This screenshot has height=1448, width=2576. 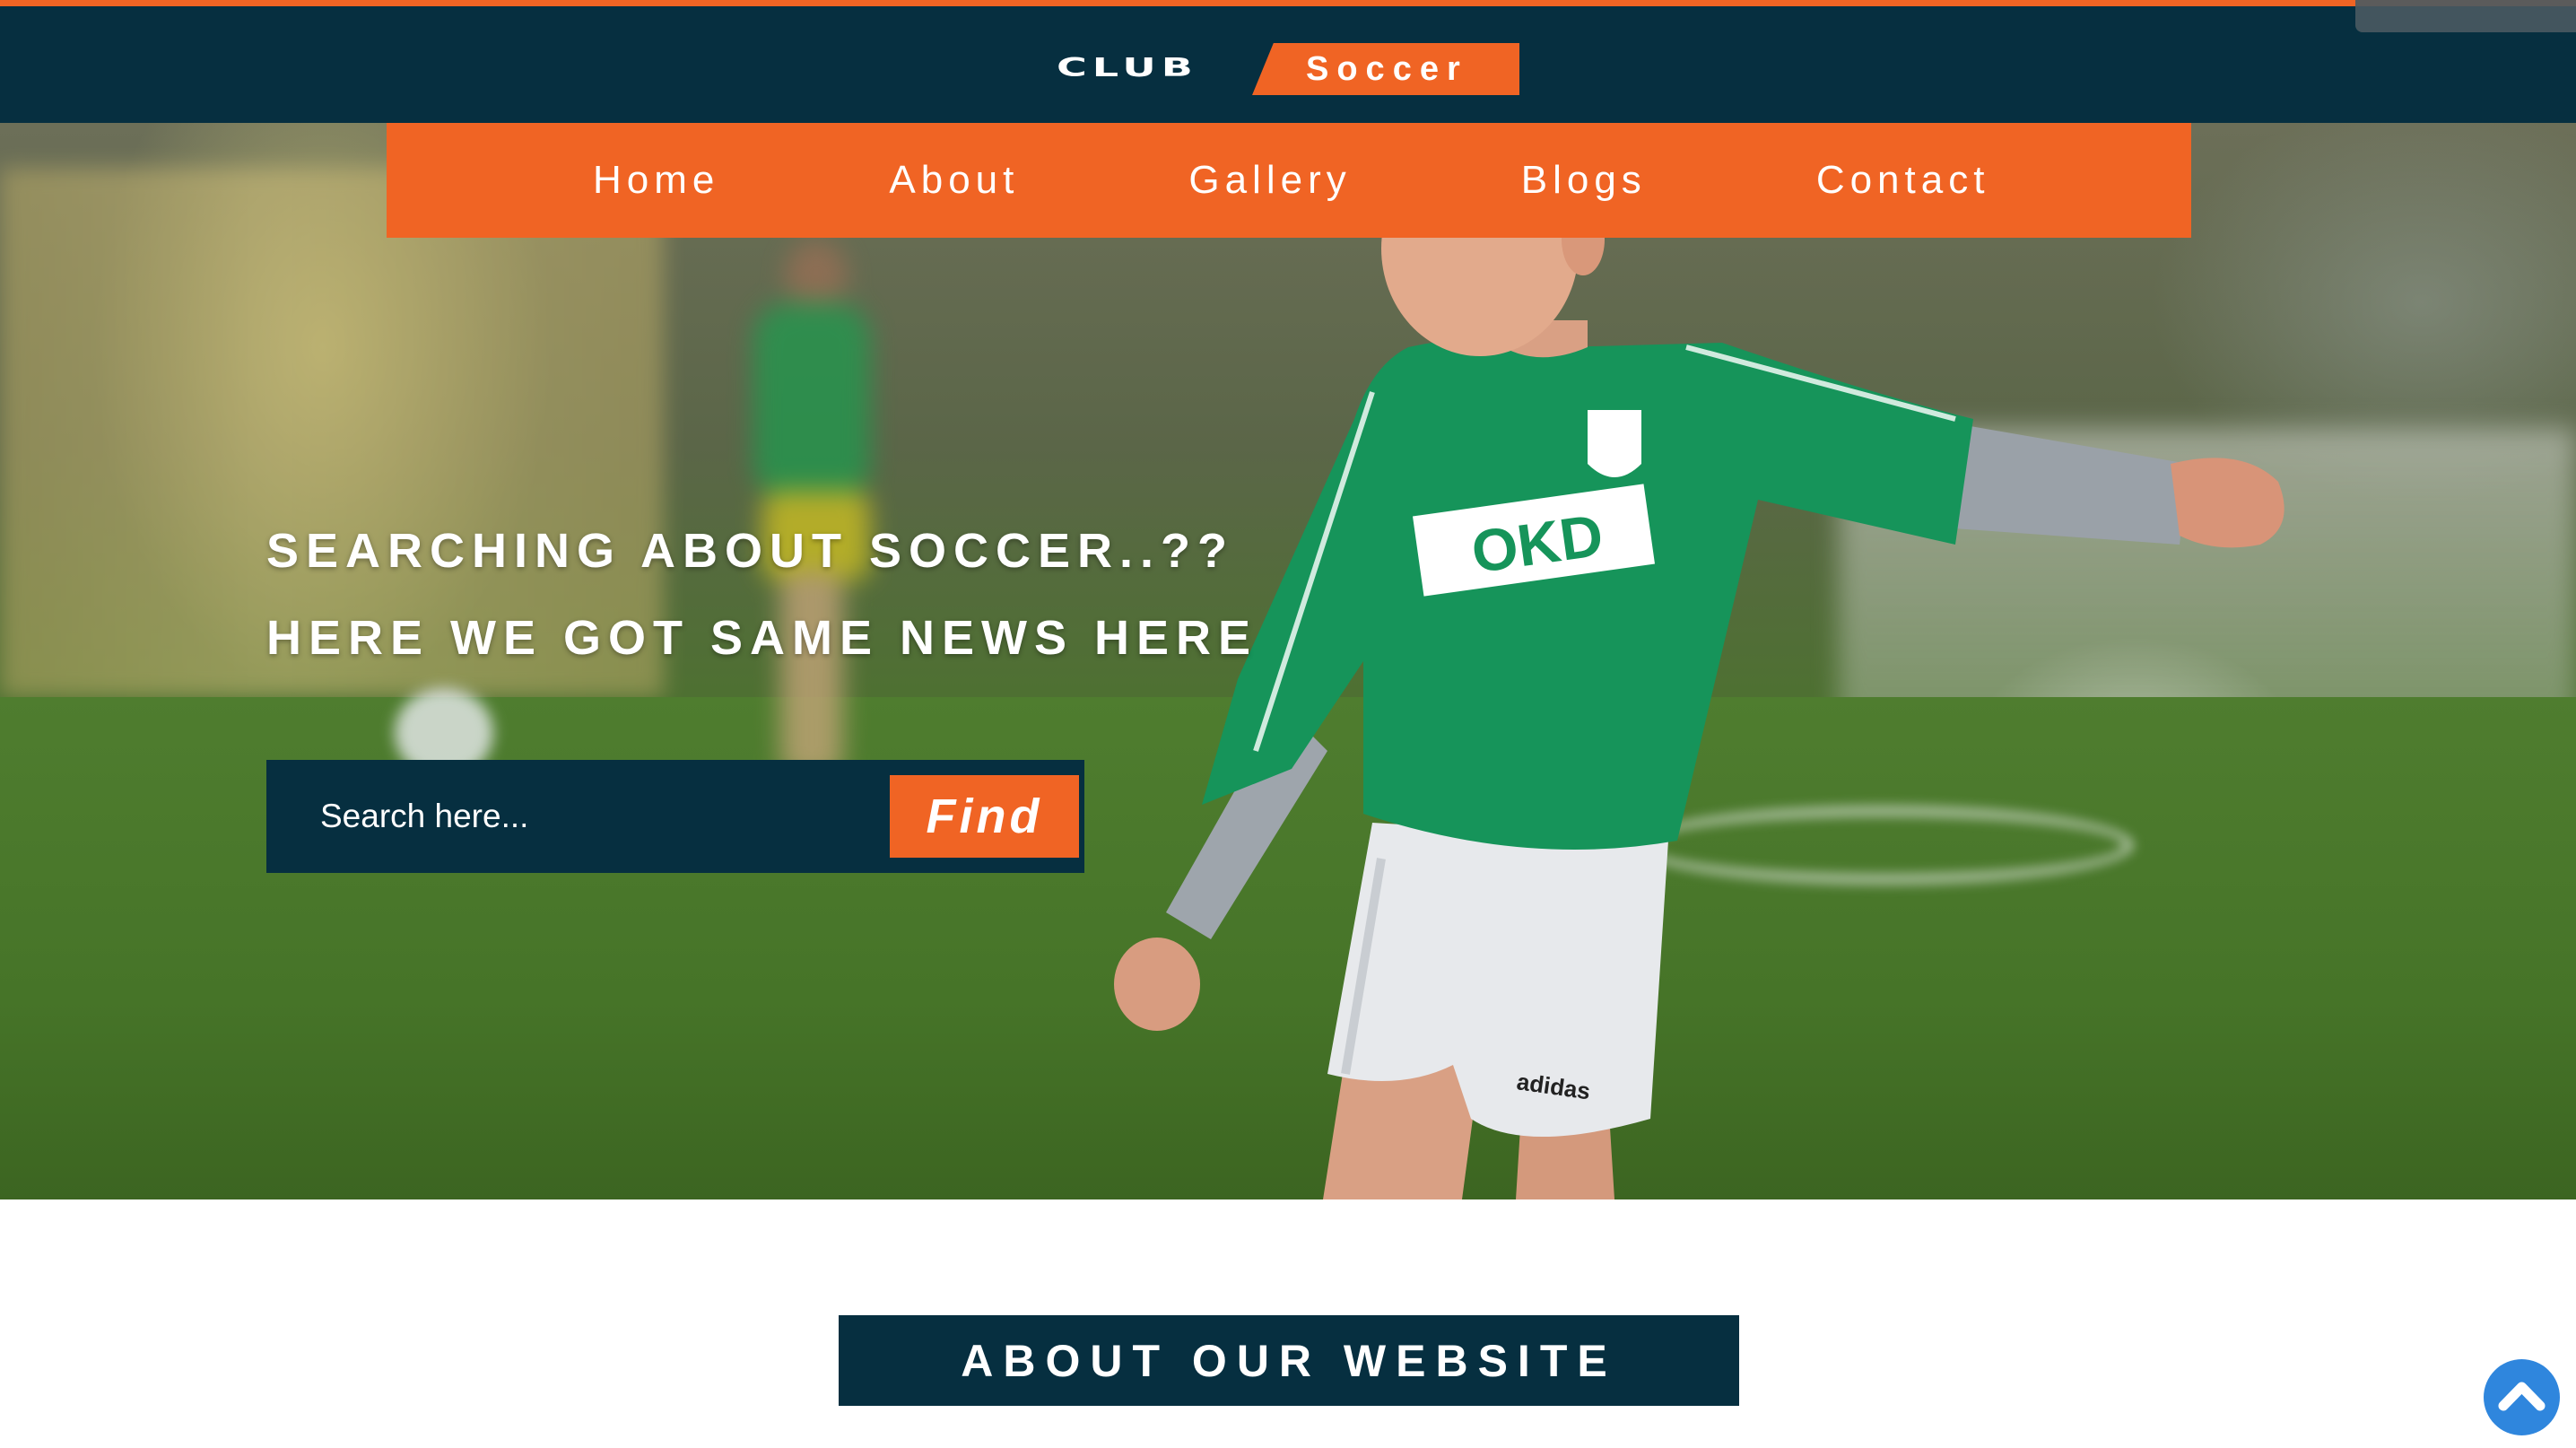 I want to click on find-button: Find, so click(x=984, y=816).